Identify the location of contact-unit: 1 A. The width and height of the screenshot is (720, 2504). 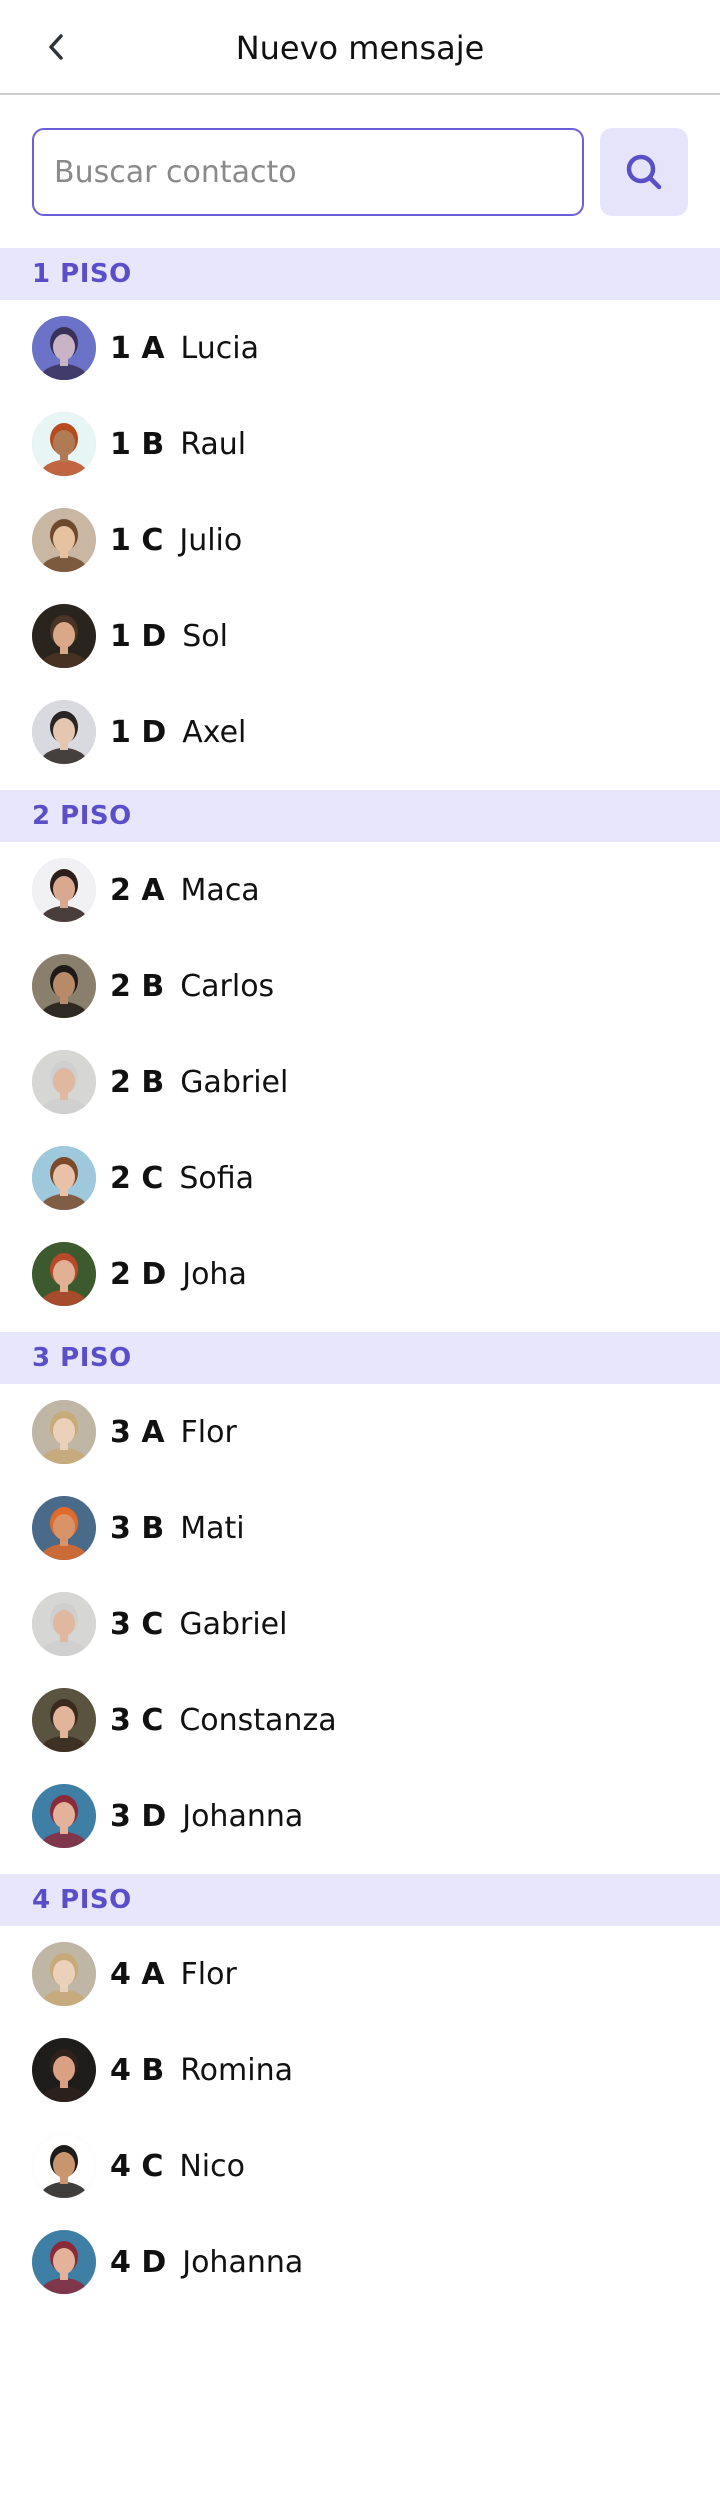
(137, 348).